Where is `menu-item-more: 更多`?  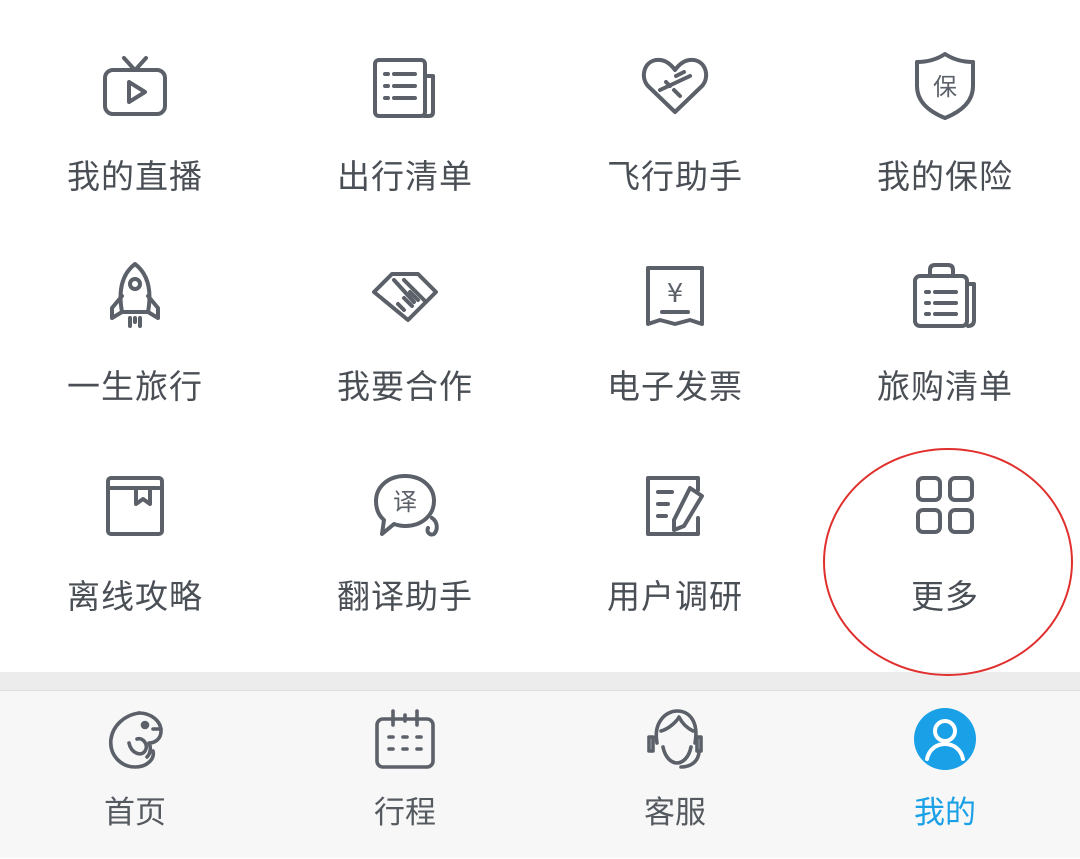
menu-item-more: 更多 is located at coordinates (945, 525).